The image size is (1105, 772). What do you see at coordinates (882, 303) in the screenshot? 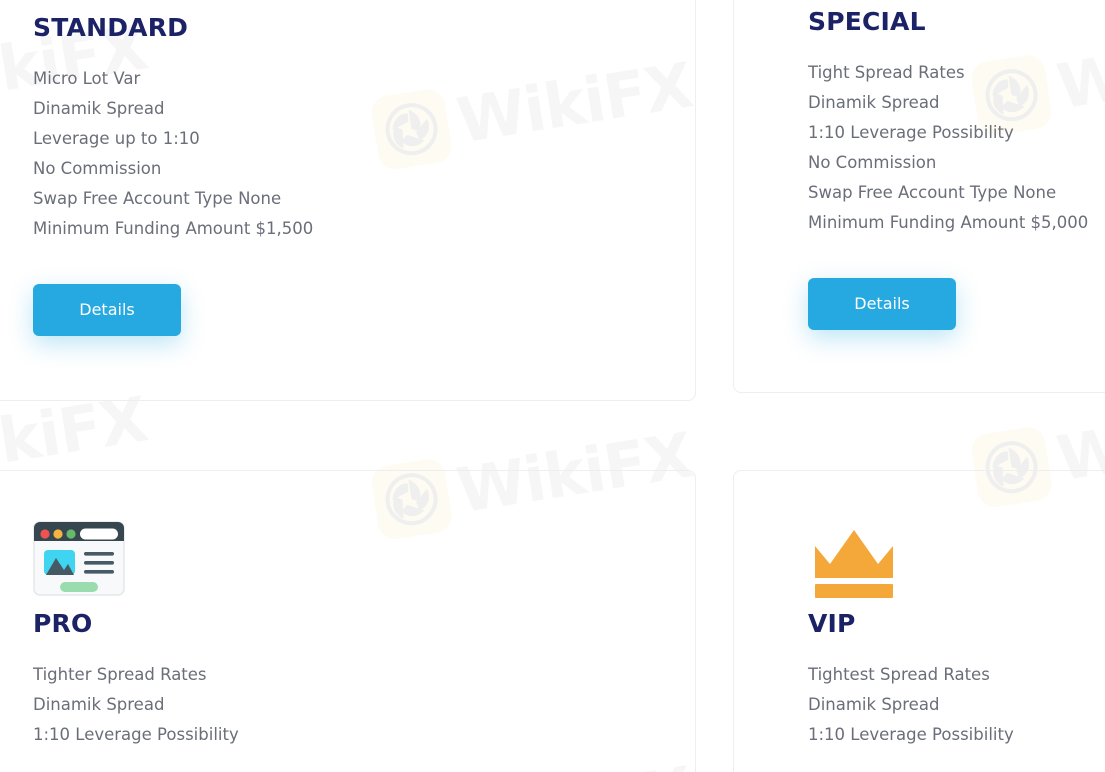
I see `details-button-special: Details` at bounding box center [882, 303].